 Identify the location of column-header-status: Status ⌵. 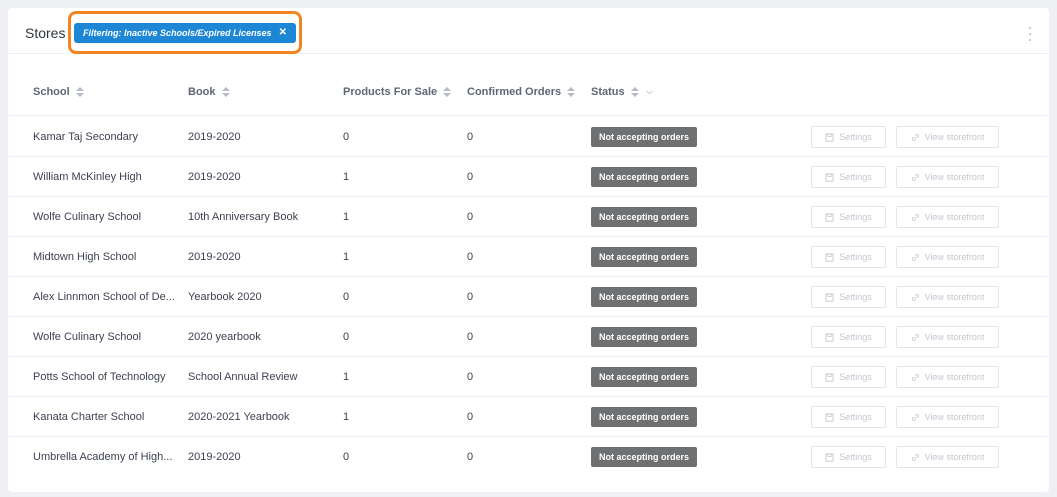
(622, 92).